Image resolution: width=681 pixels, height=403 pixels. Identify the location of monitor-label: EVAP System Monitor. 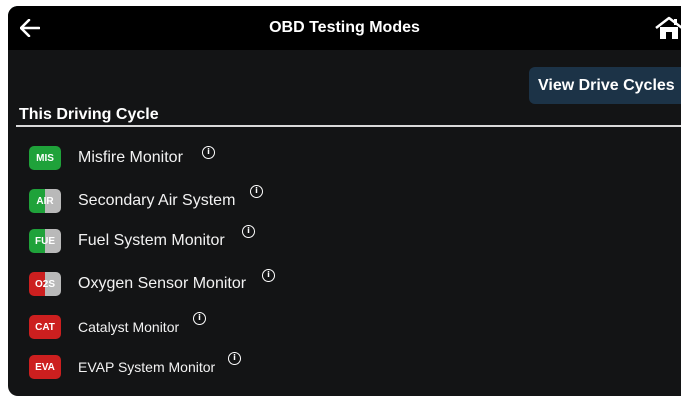
(147, 367).